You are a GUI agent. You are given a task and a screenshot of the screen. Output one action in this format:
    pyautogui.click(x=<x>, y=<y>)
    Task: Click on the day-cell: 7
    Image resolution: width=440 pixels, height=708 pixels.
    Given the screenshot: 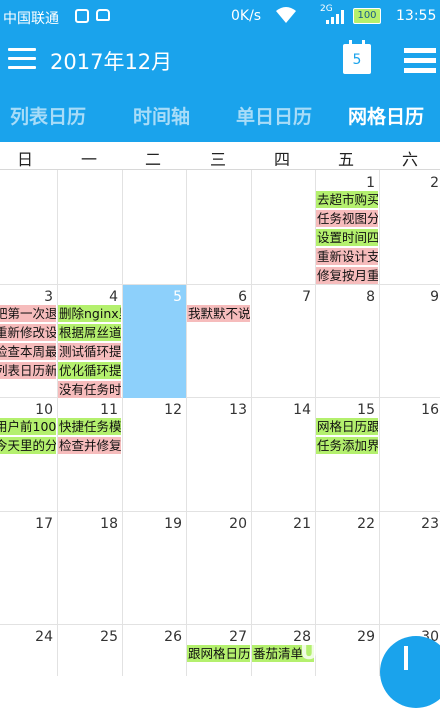 What is the action you would take?
    pyautogui.click(x=283, y=341)
    